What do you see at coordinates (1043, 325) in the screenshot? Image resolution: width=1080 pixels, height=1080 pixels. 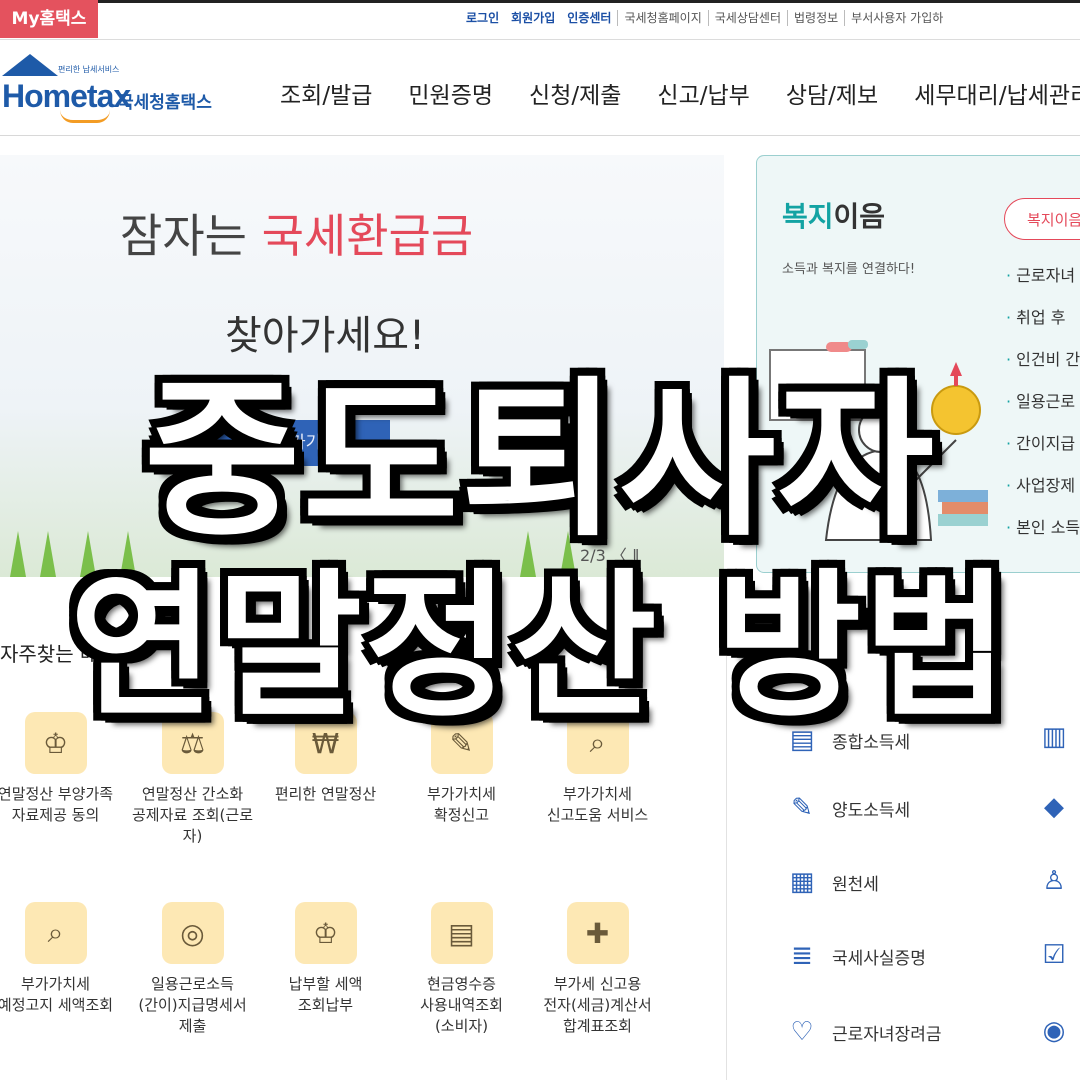 I see `welfare-item: 취업 후` at bounding box center [1043, 325].